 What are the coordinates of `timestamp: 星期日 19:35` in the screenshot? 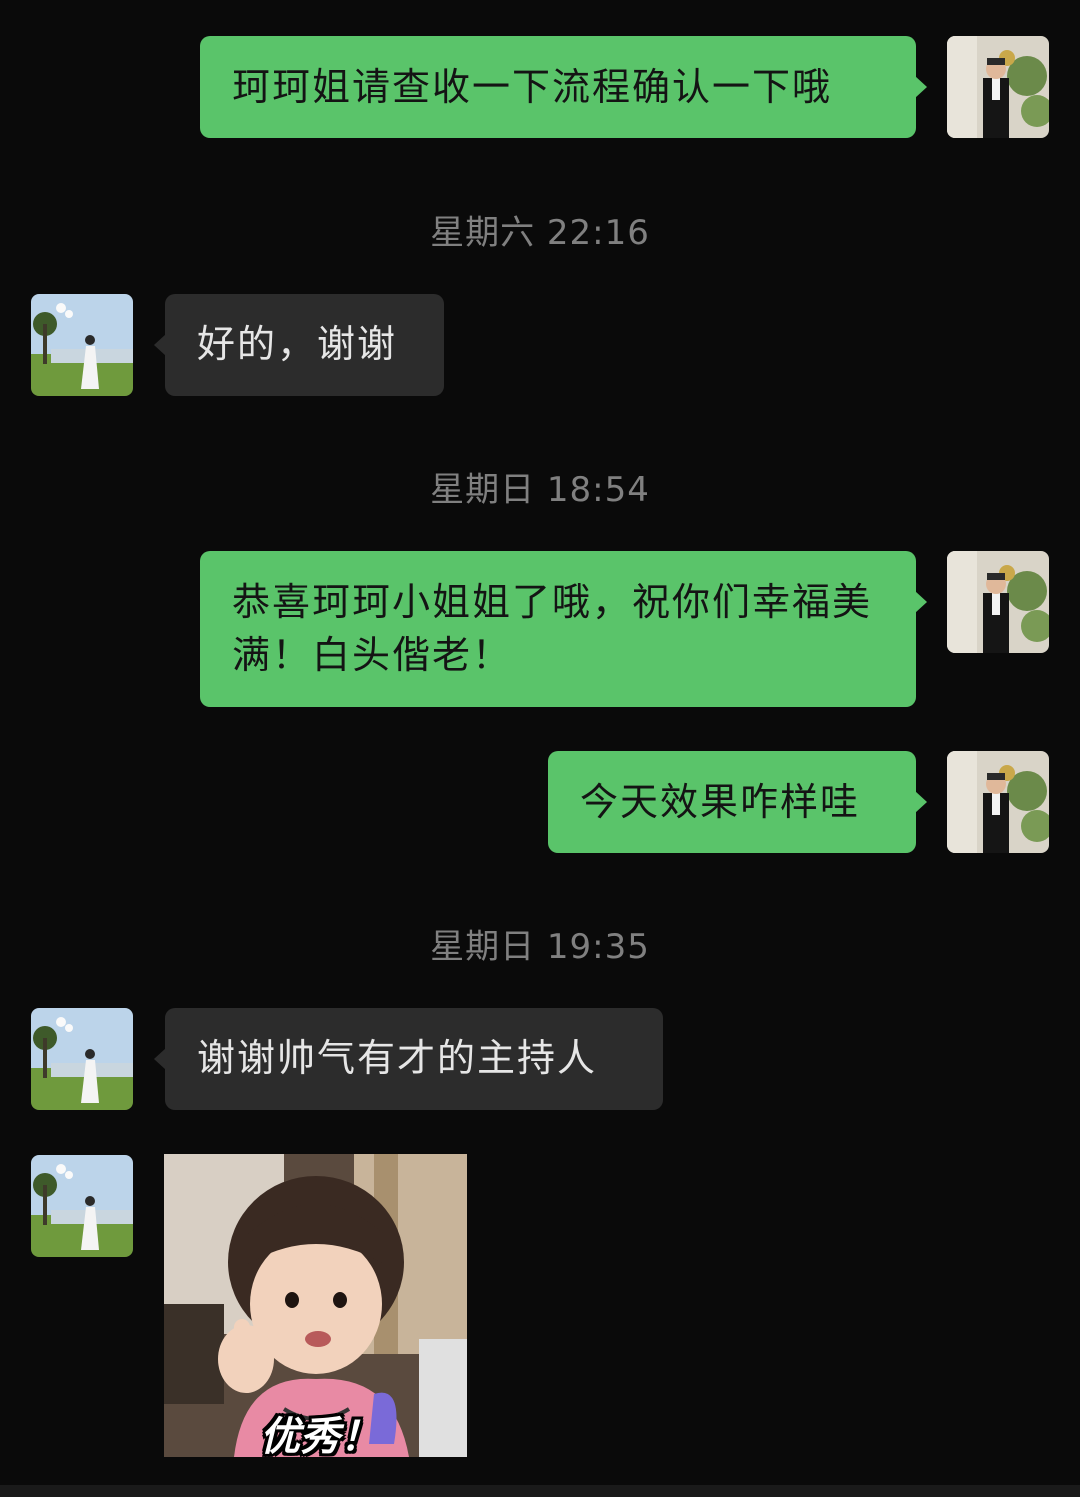 It's located at (540, 947).